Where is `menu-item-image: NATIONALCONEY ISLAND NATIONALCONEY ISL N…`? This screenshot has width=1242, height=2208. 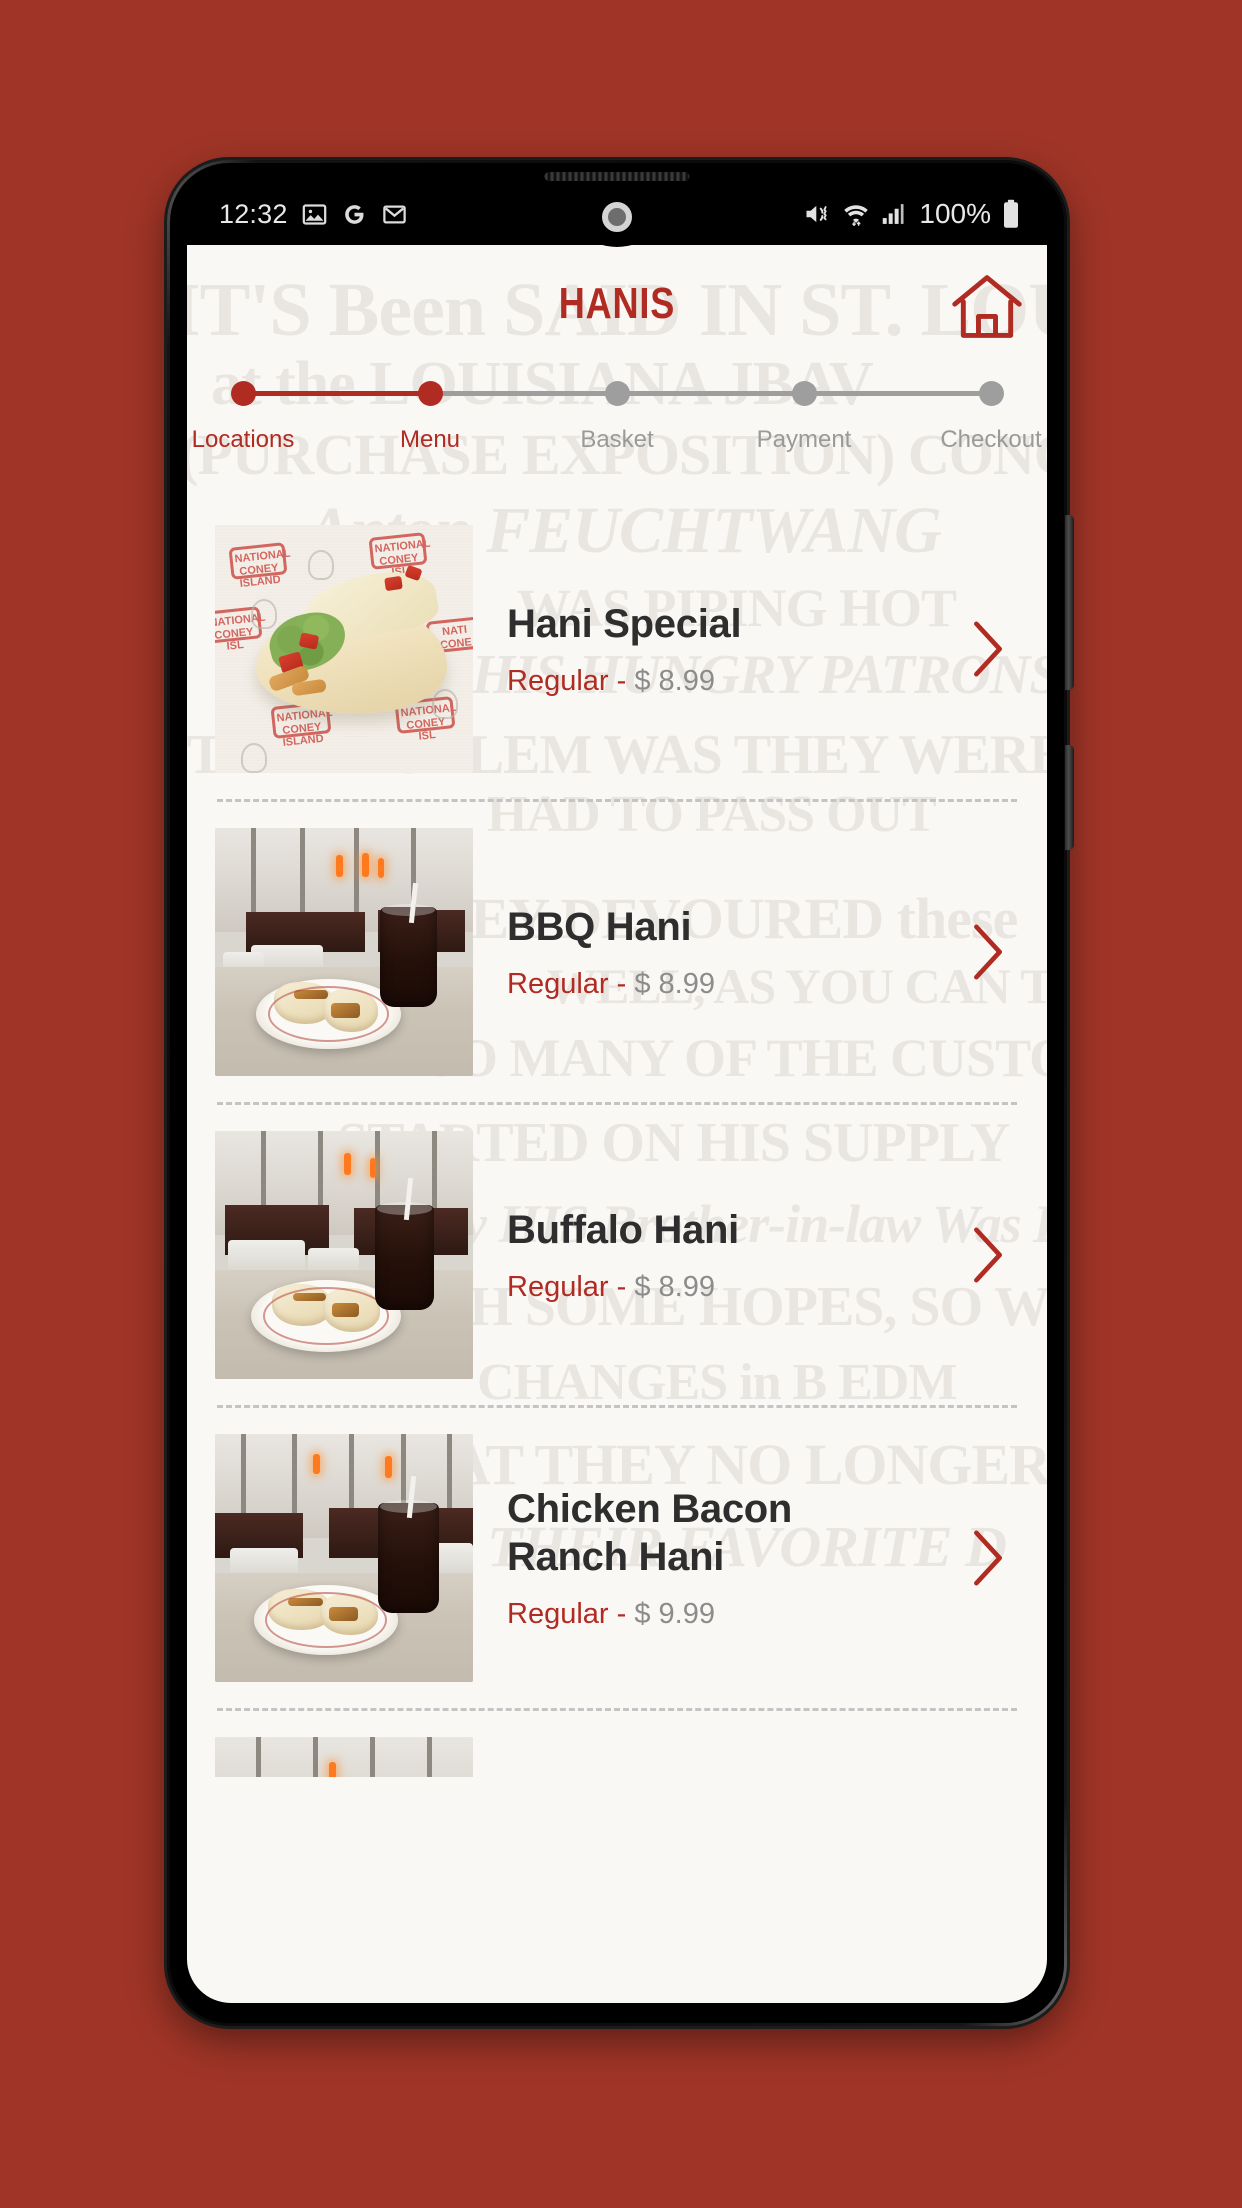 menu-item-image: NATIONALCONEY ISLAND NATIONALCONEY ISL N… is located at coordinates (344, 649).